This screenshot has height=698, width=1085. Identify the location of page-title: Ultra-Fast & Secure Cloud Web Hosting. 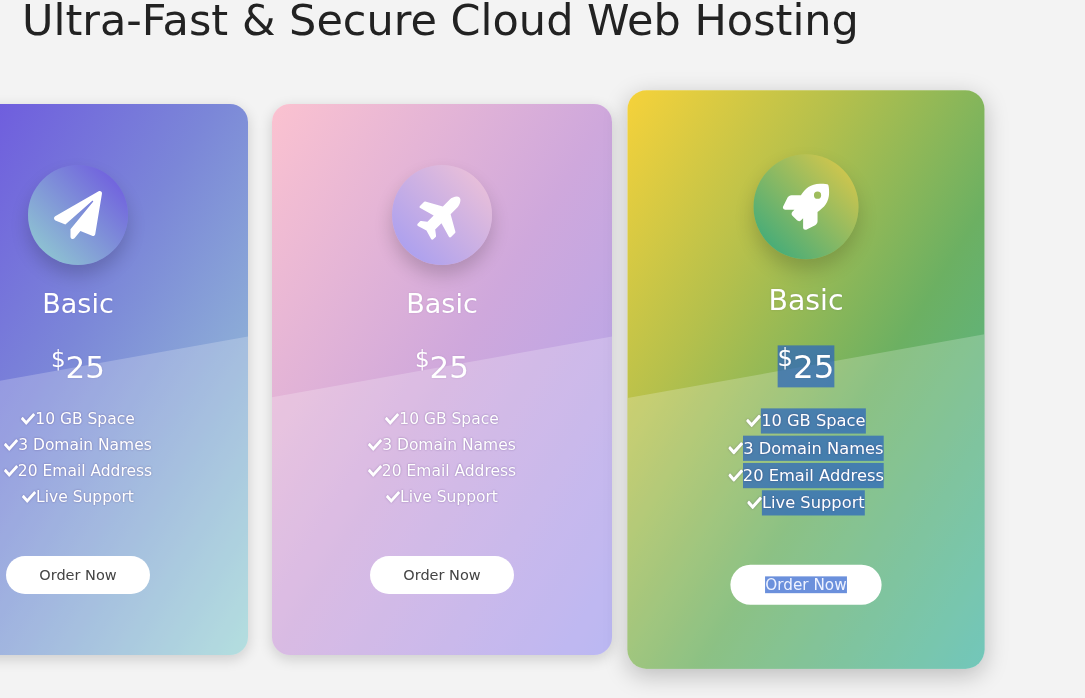
(440, 21).